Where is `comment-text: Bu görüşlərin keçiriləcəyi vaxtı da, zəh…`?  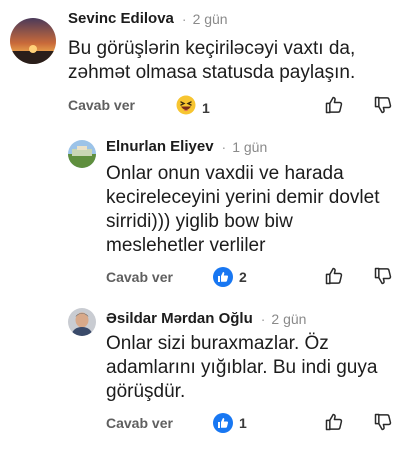
comment-text: Bu görüşlərin keçiriləcəyi vaxtı da, zəh… is located at coordinates (212, 60).